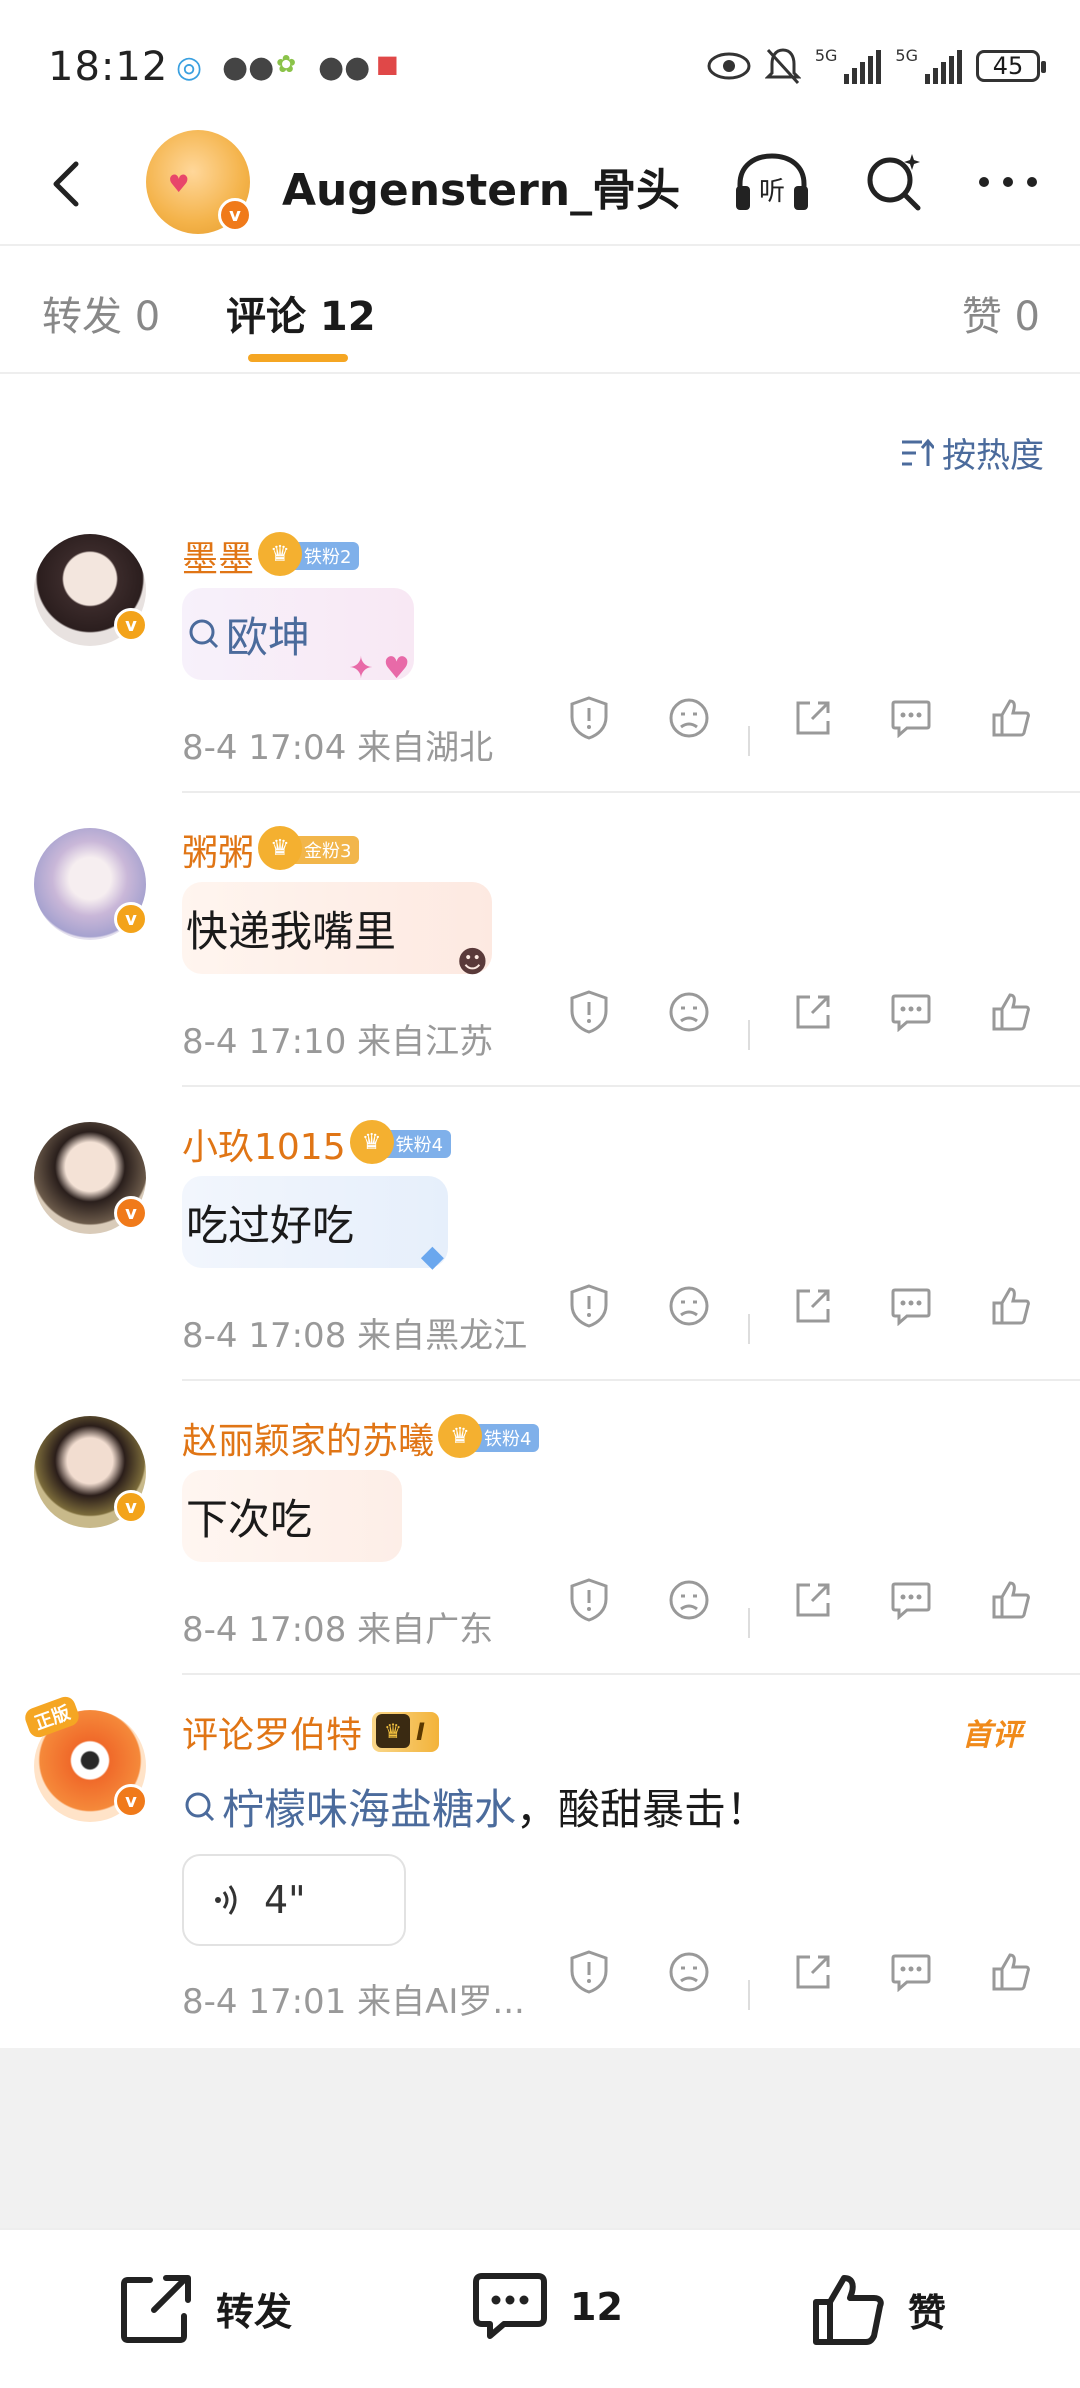 Image resolution: width=1080 pixels, height=2388 pixels. Describe the element at coordinates (540, 373) in the screenshot. I see `tabs-divider` at that location.